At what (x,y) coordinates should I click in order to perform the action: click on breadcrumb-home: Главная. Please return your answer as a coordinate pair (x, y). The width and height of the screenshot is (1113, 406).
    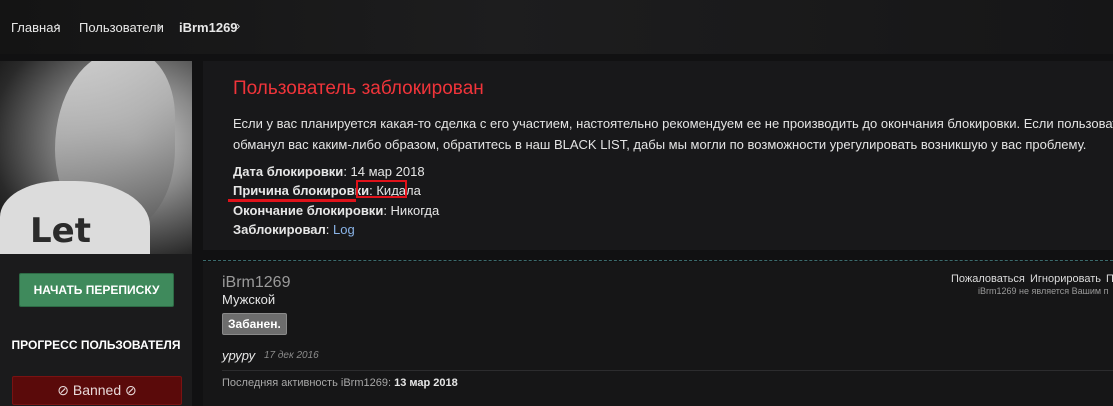
    Looking at the image, I should click on (35, 27).